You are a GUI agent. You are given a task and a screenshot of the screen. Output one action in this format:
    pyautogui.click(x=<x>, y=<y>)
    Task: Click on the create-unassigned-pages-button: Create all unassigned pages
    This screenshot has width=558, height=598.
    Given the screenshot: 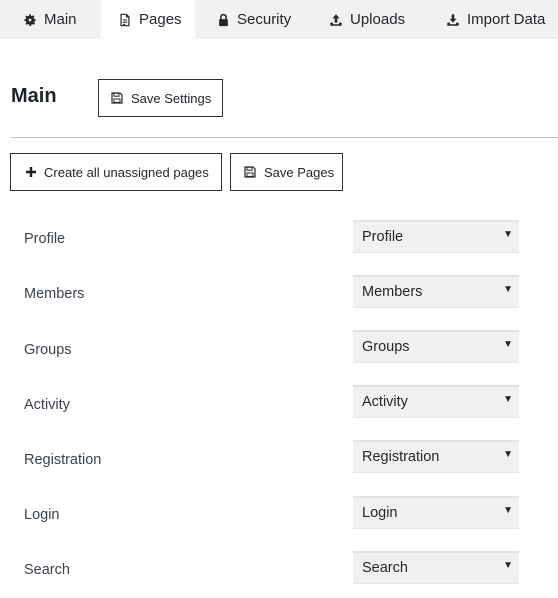 What is the action you would take?
    pyautogui.click(x=116, y=172)
    